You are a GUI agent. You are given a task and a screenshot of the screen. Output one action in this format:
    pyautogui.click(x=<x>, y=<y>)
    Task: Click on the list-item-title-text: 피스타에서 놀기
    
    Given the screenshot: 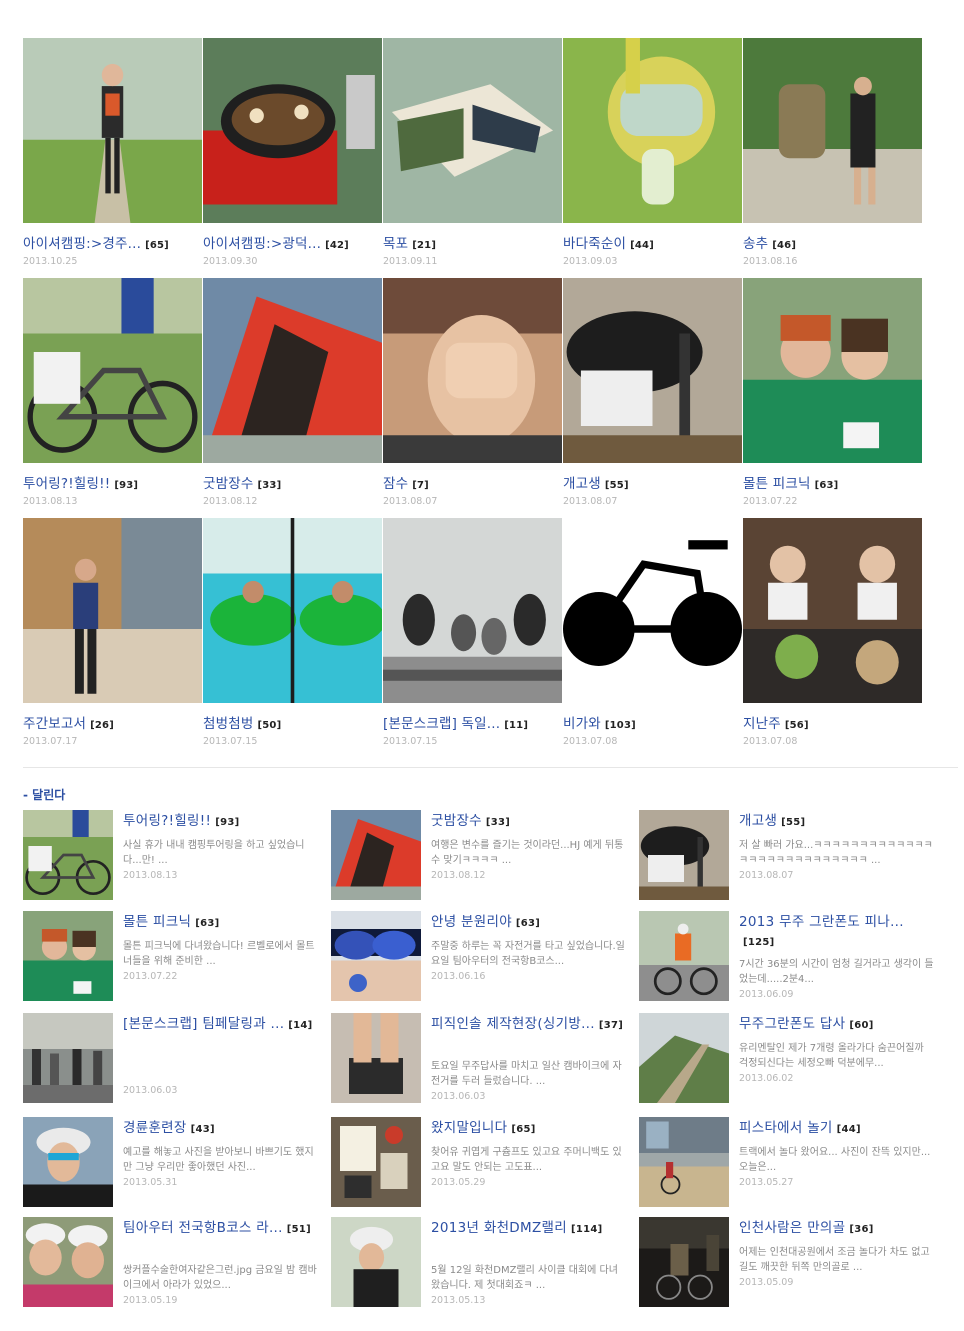 What is the action you would take?
    pyautogui.click(x=786, y=1128)
    